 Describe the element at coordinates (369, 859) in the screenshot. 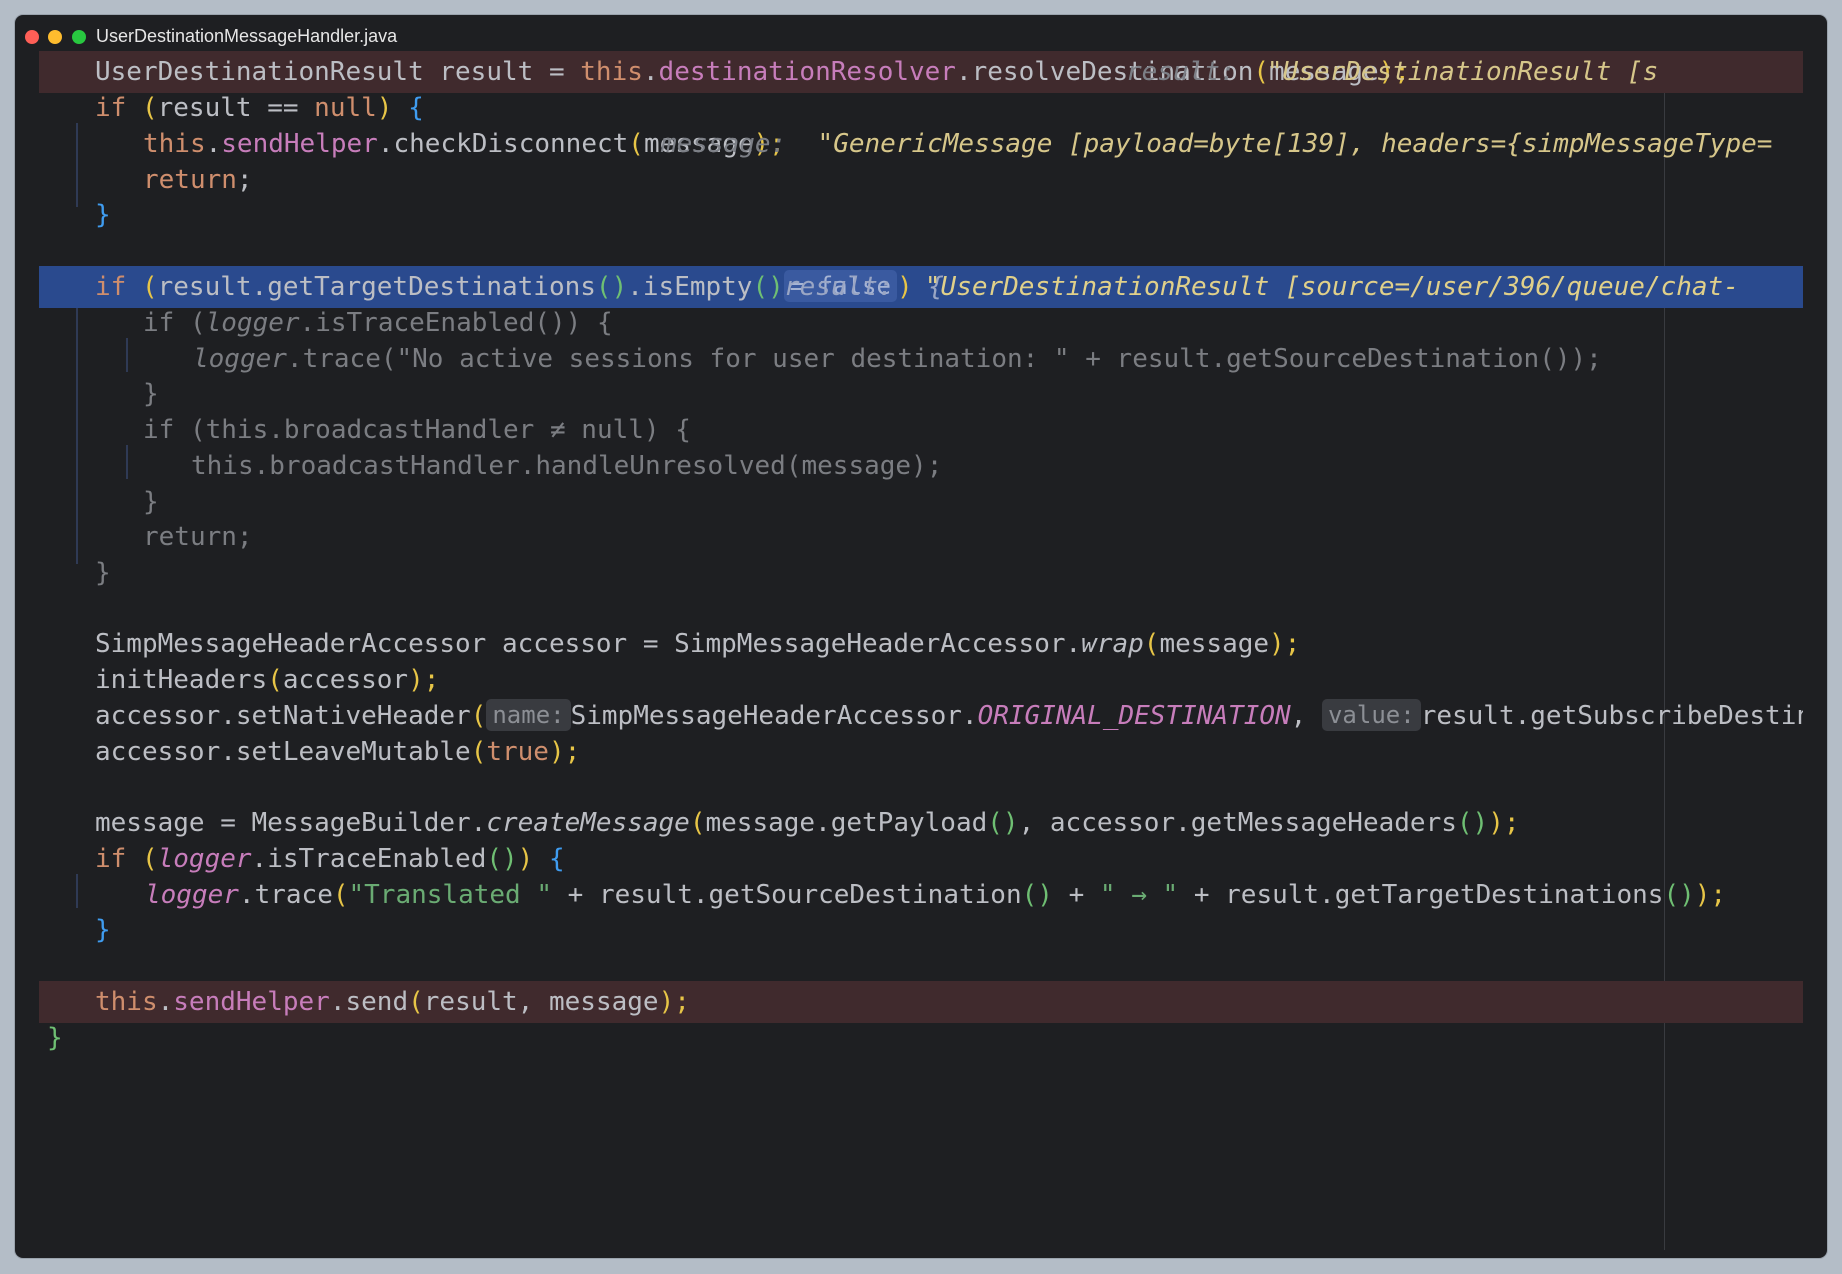

I see `code-token: .isTraceEnabled` at that location.